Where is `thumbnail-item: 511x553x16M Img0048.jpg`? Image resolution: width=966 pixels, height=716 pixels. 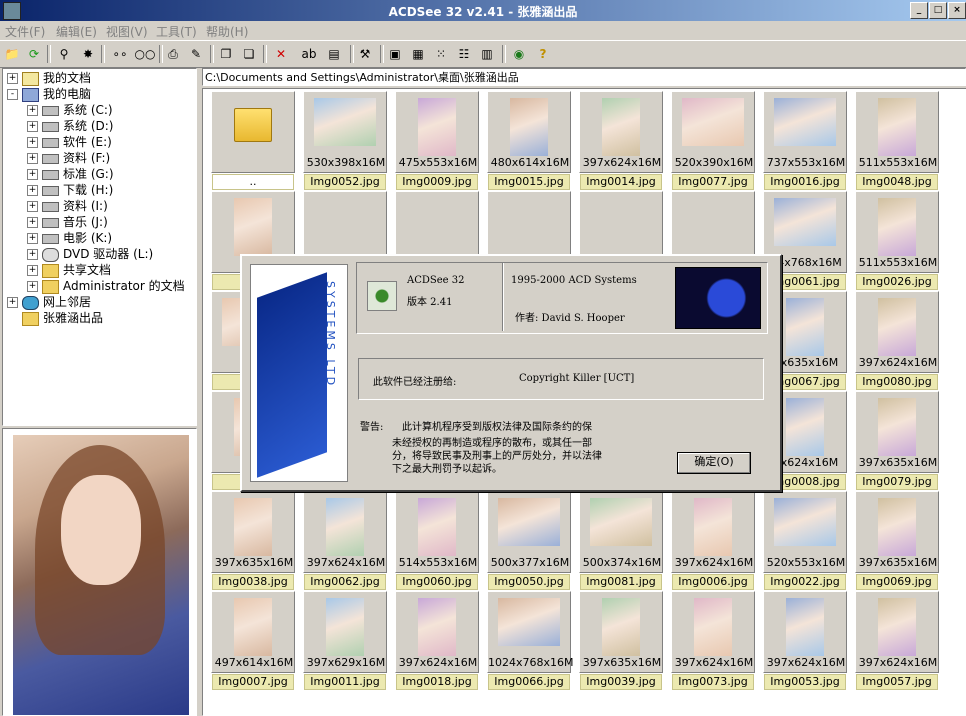 thumbnail-item: 511x553x16M Img0048.jpg is located at coordinates (897, 140).